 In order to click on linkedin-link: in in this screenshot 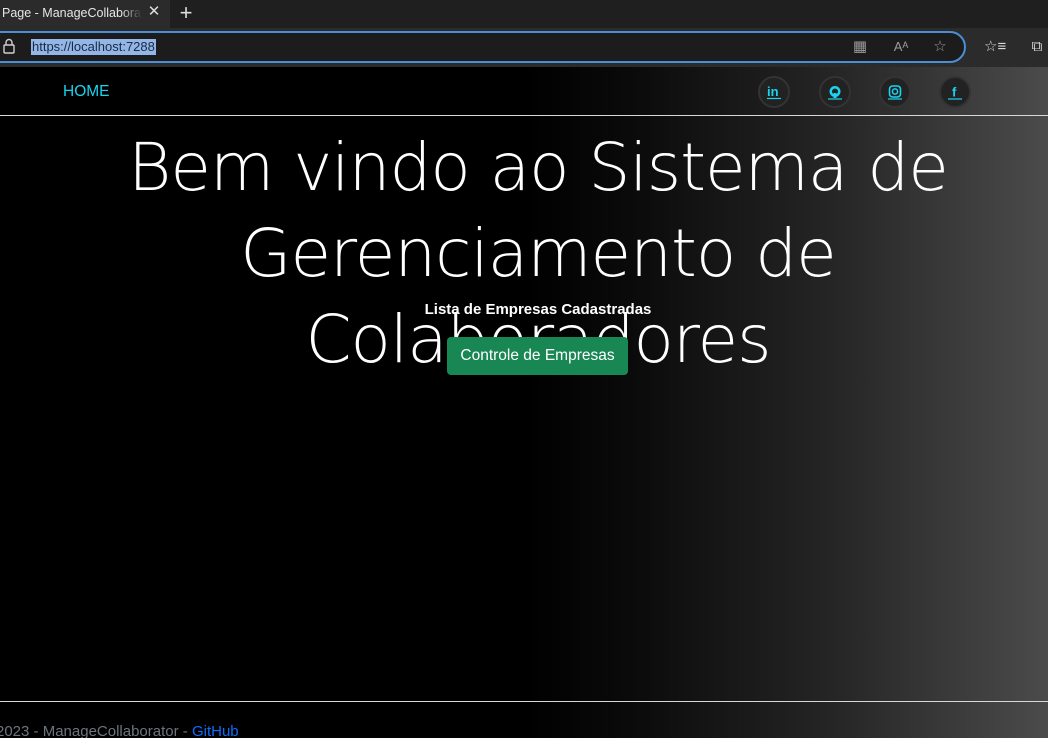, I will do `click(774, 92)`.